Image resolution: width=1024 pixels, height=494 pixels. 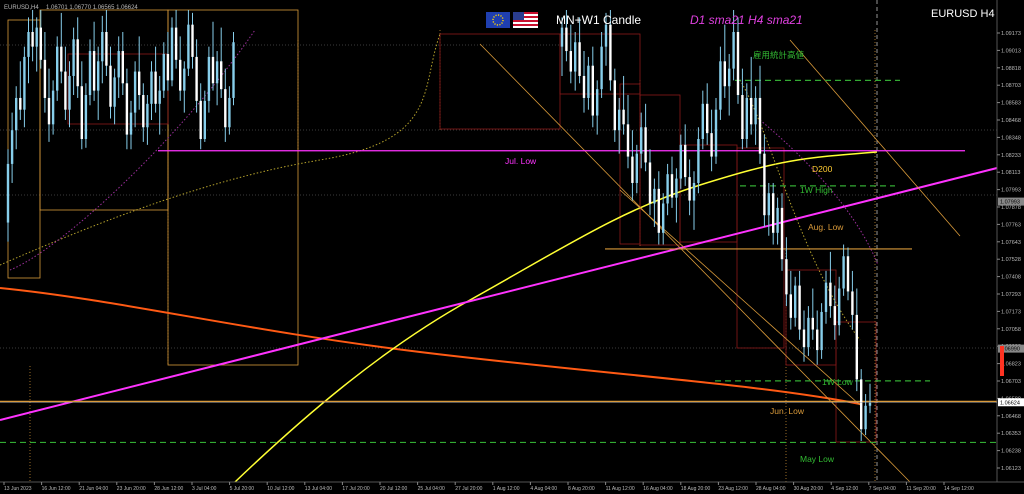 I want to click on price-tick-label: 1.07993, so click(x=1011, y=191).